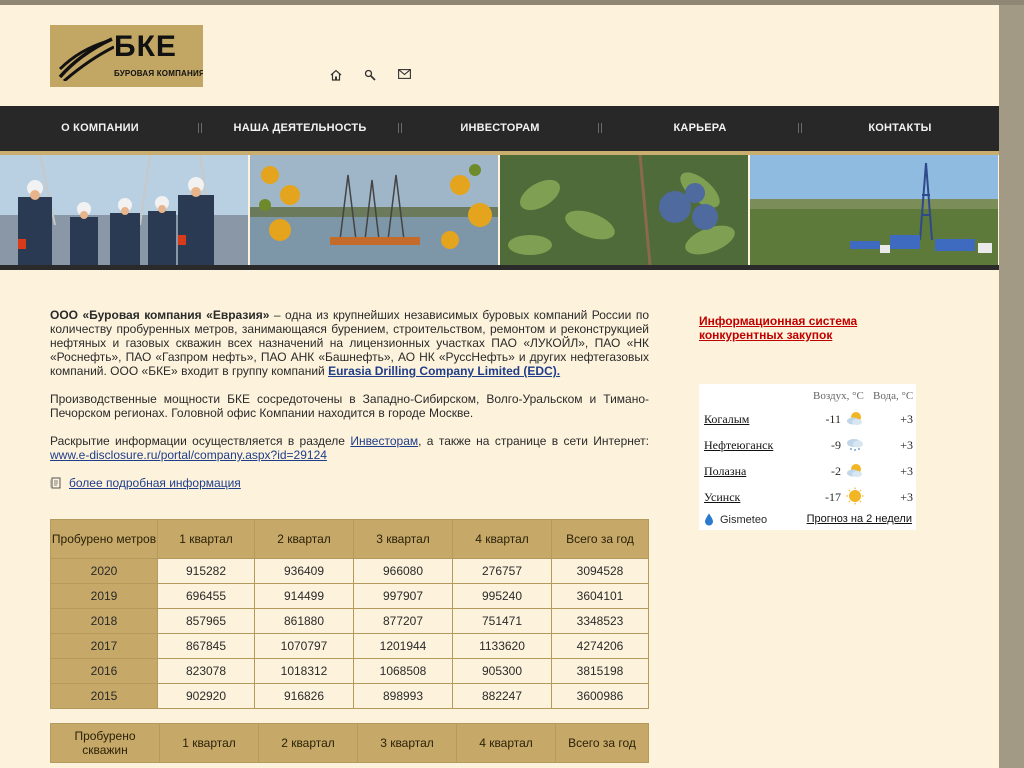  Describe the element at coordinates (104, 696) in the screenshot. I see `table-cell-year: 2015` at that location.